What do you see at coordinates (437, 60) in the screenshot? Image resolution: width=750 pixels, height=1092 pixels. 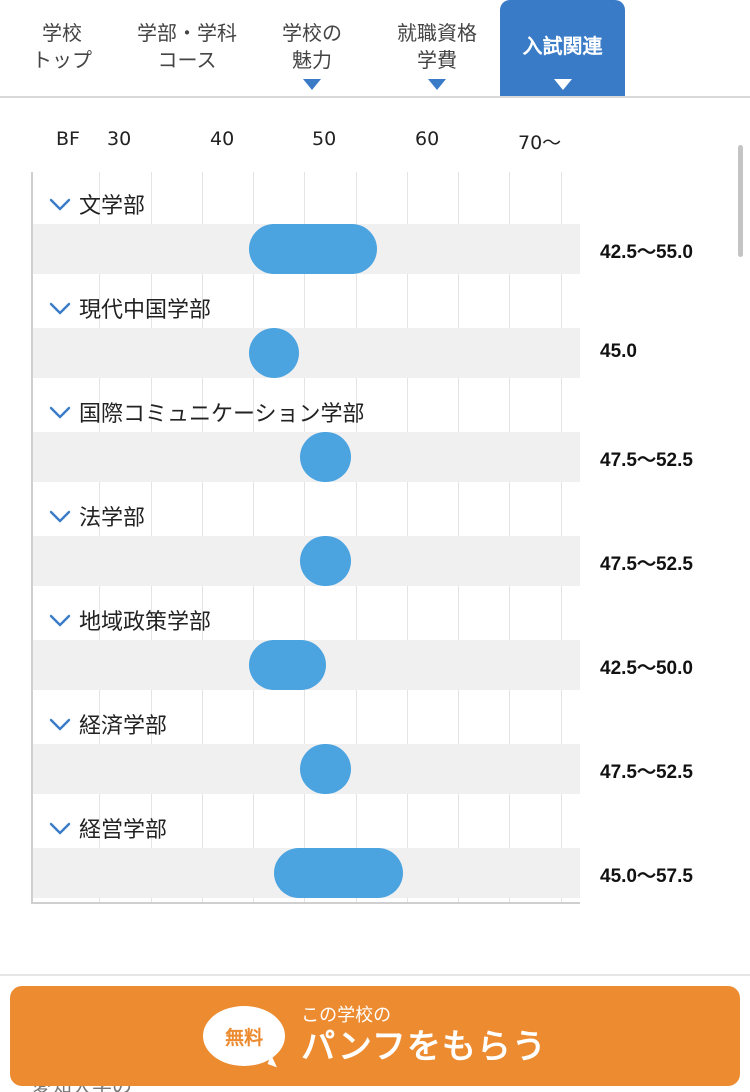 I see `tab-label-line: 学費` at bounding box center [437, 60].